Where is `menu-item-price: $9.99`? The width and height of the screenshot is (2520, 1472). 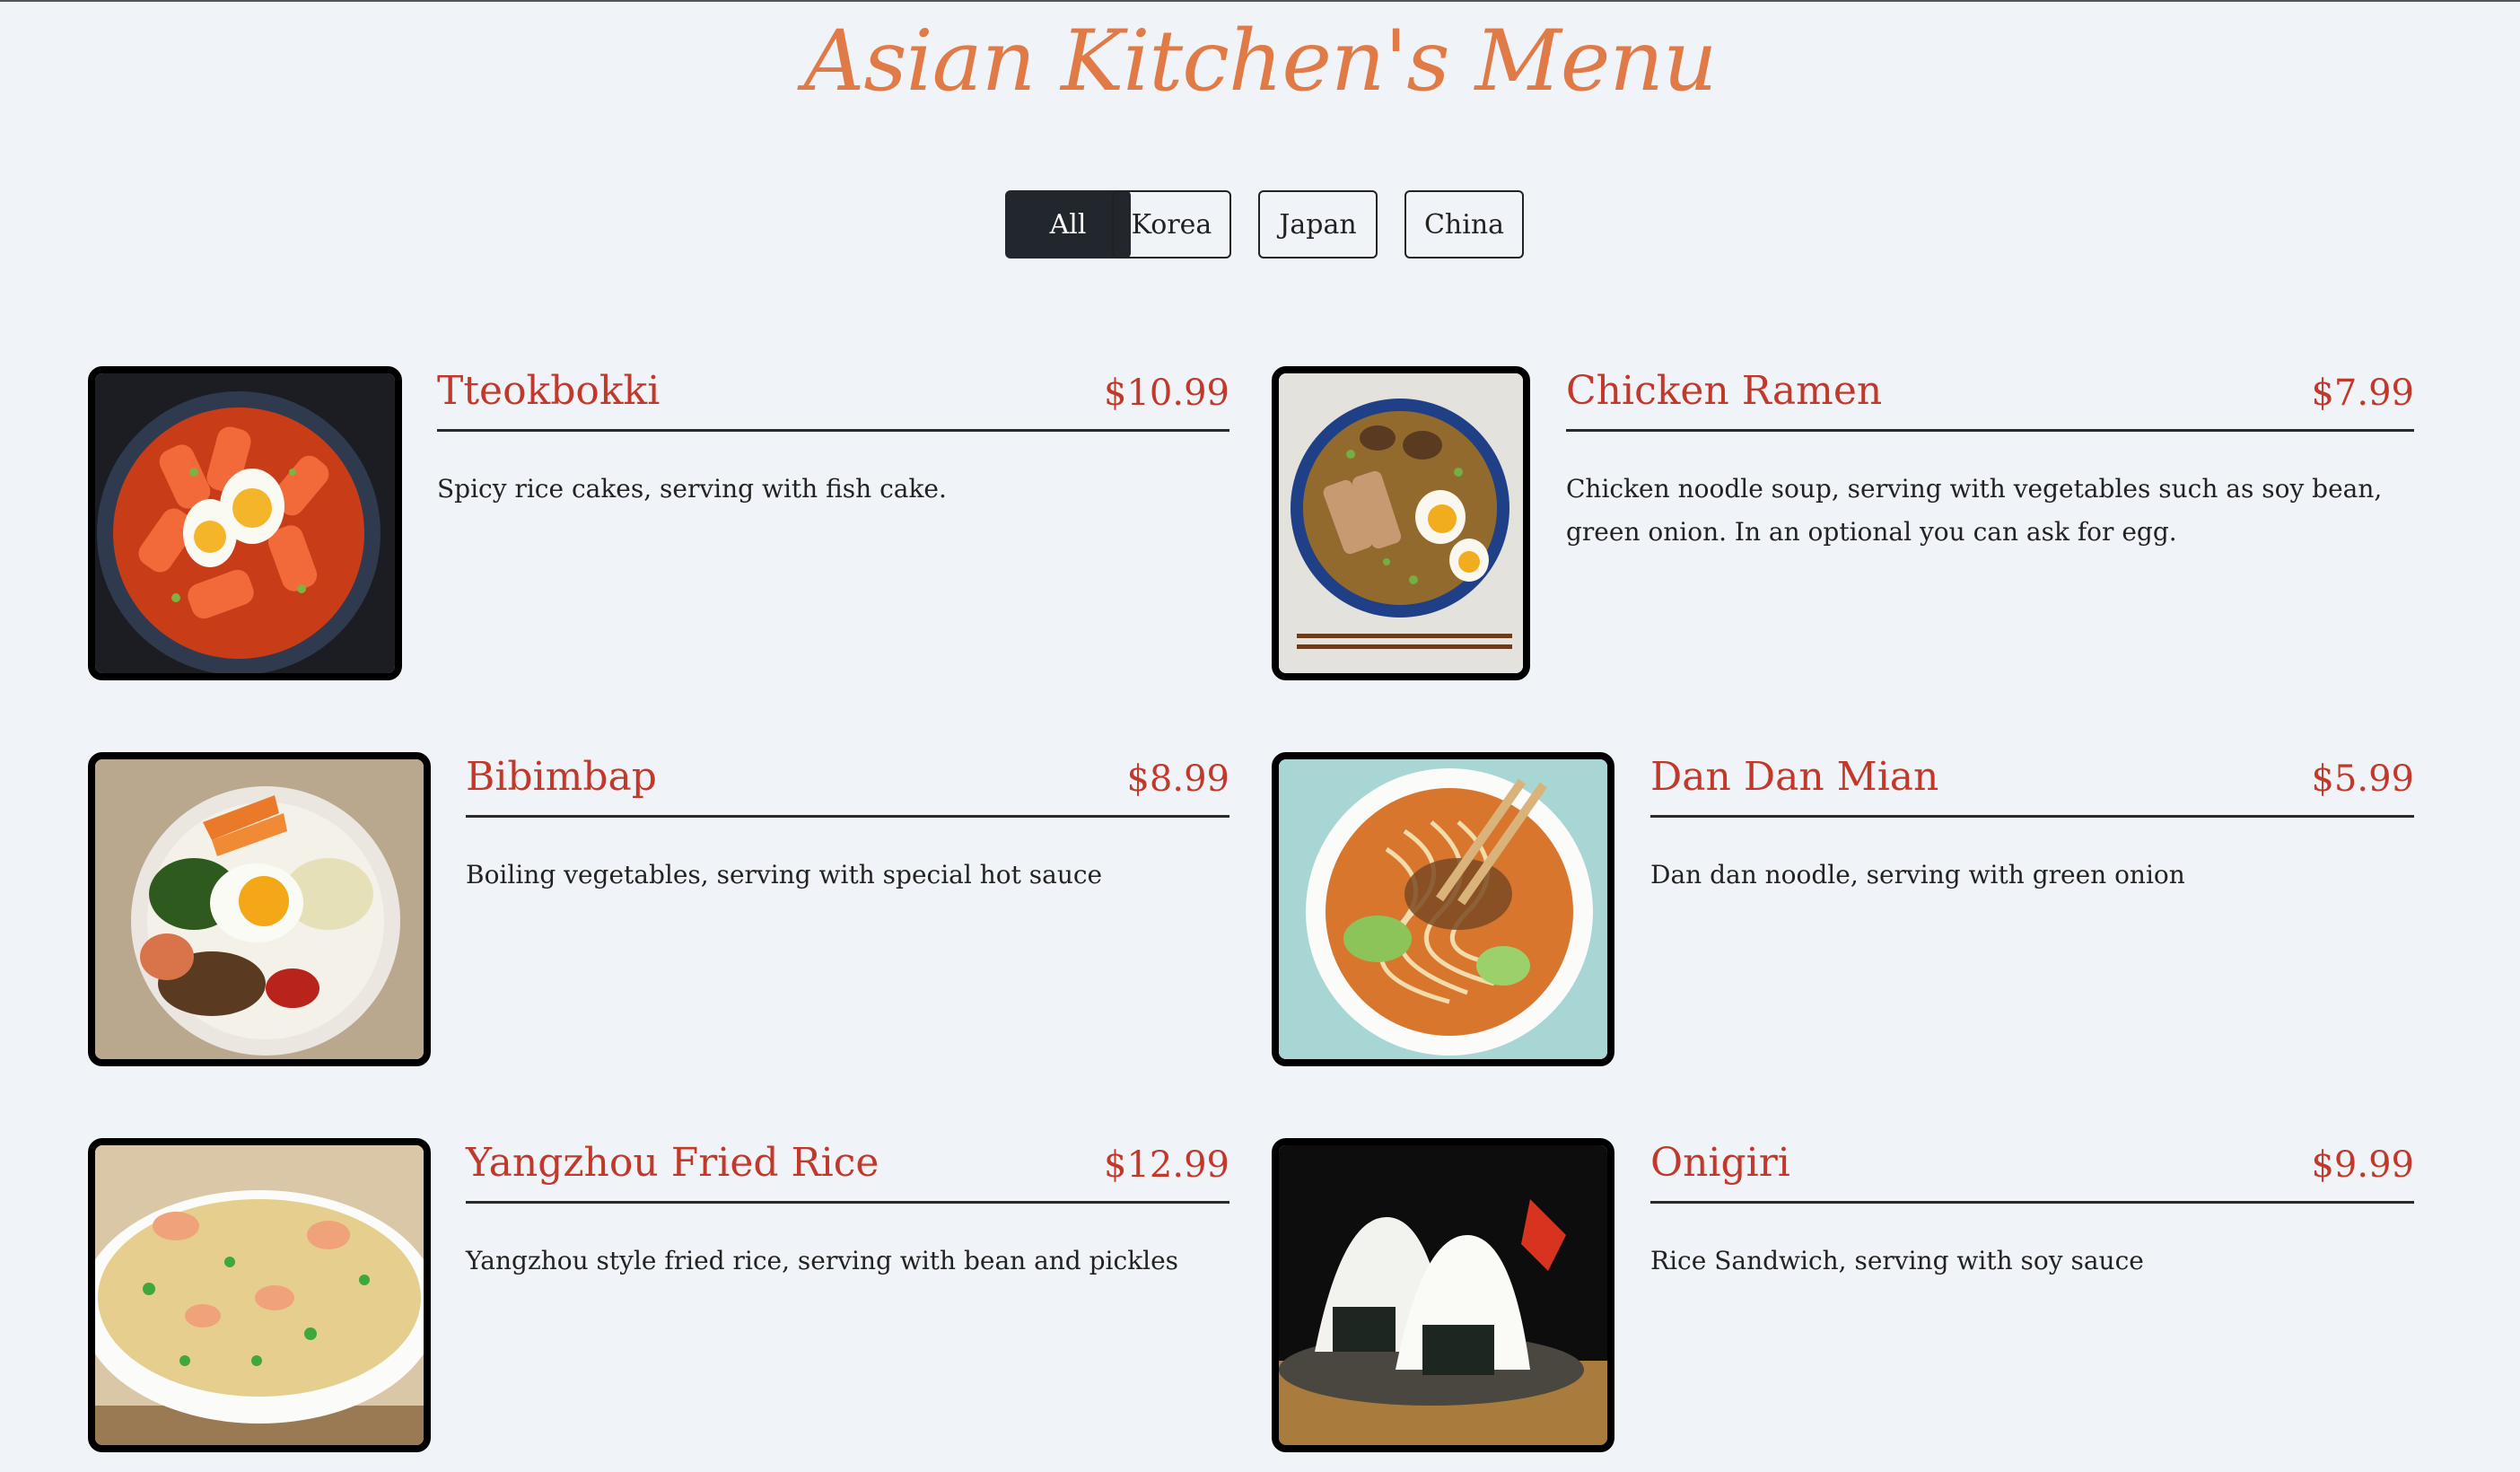
menu-item-price: $9.99 is located at coordinates (2362, 1165).